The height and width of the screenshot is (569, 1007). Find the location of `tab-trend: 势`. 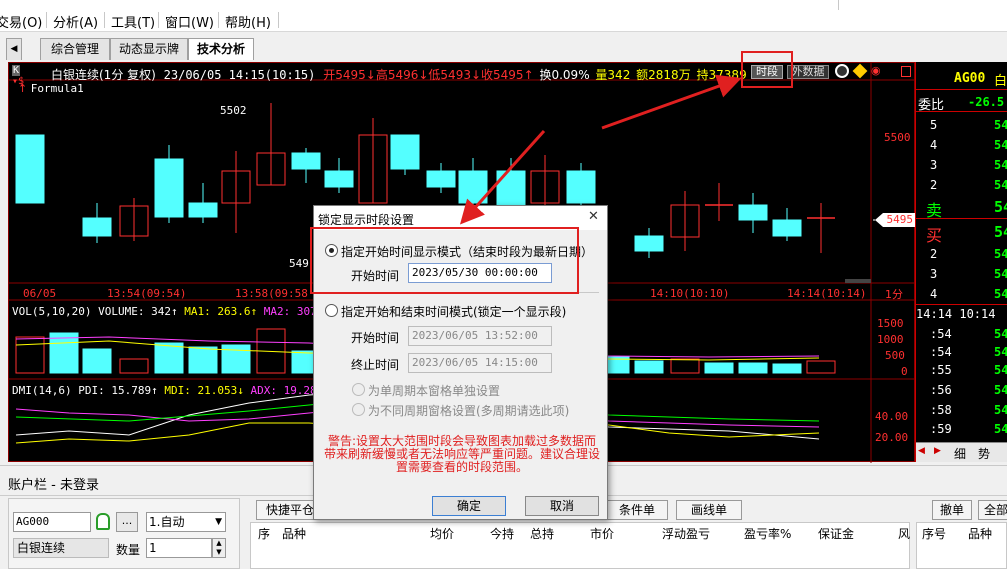

tab-trend: 势 is located at coordinates (984, 453).